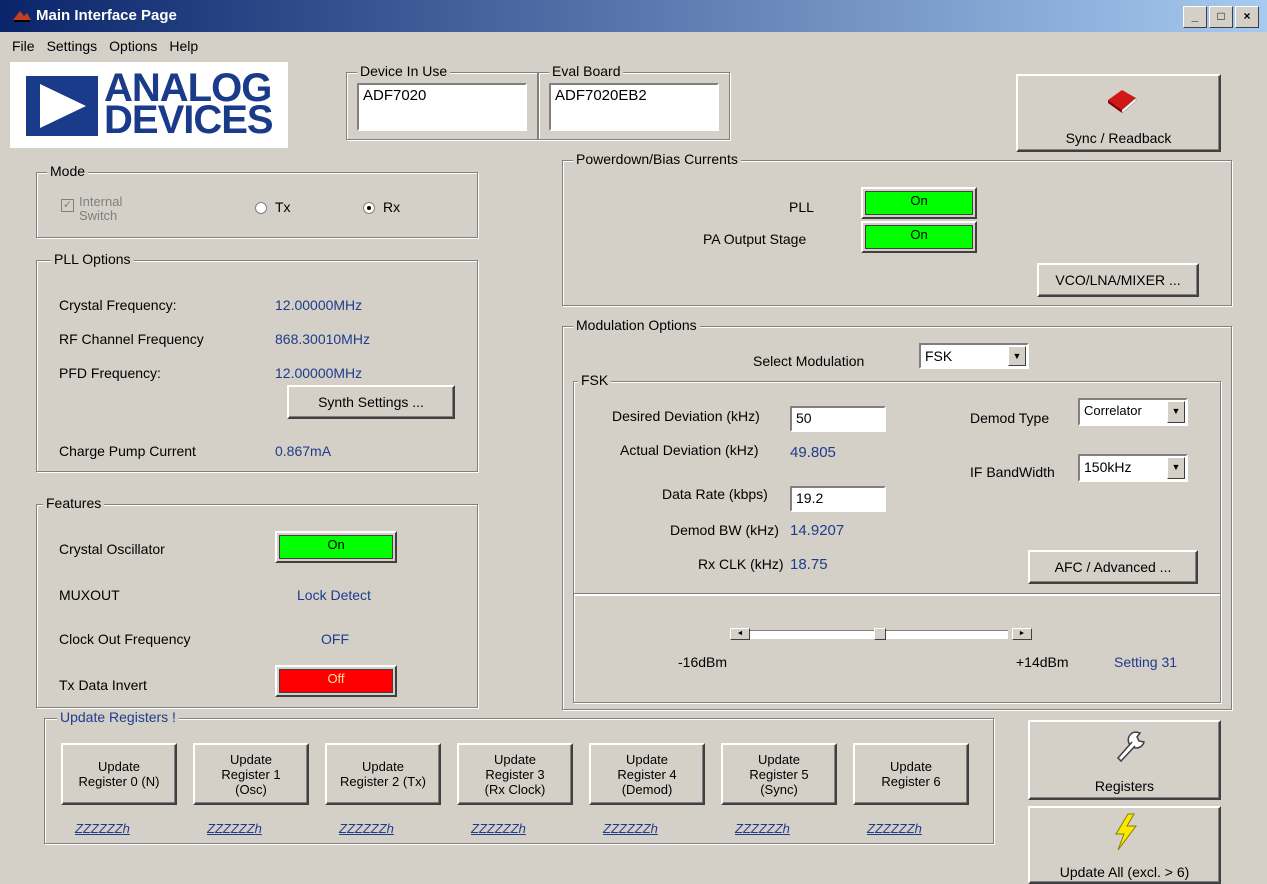 This screenshot has height=884, width=1267. I want to click on update-all-button: Update All (excl. > 6), so click(1124, 845).